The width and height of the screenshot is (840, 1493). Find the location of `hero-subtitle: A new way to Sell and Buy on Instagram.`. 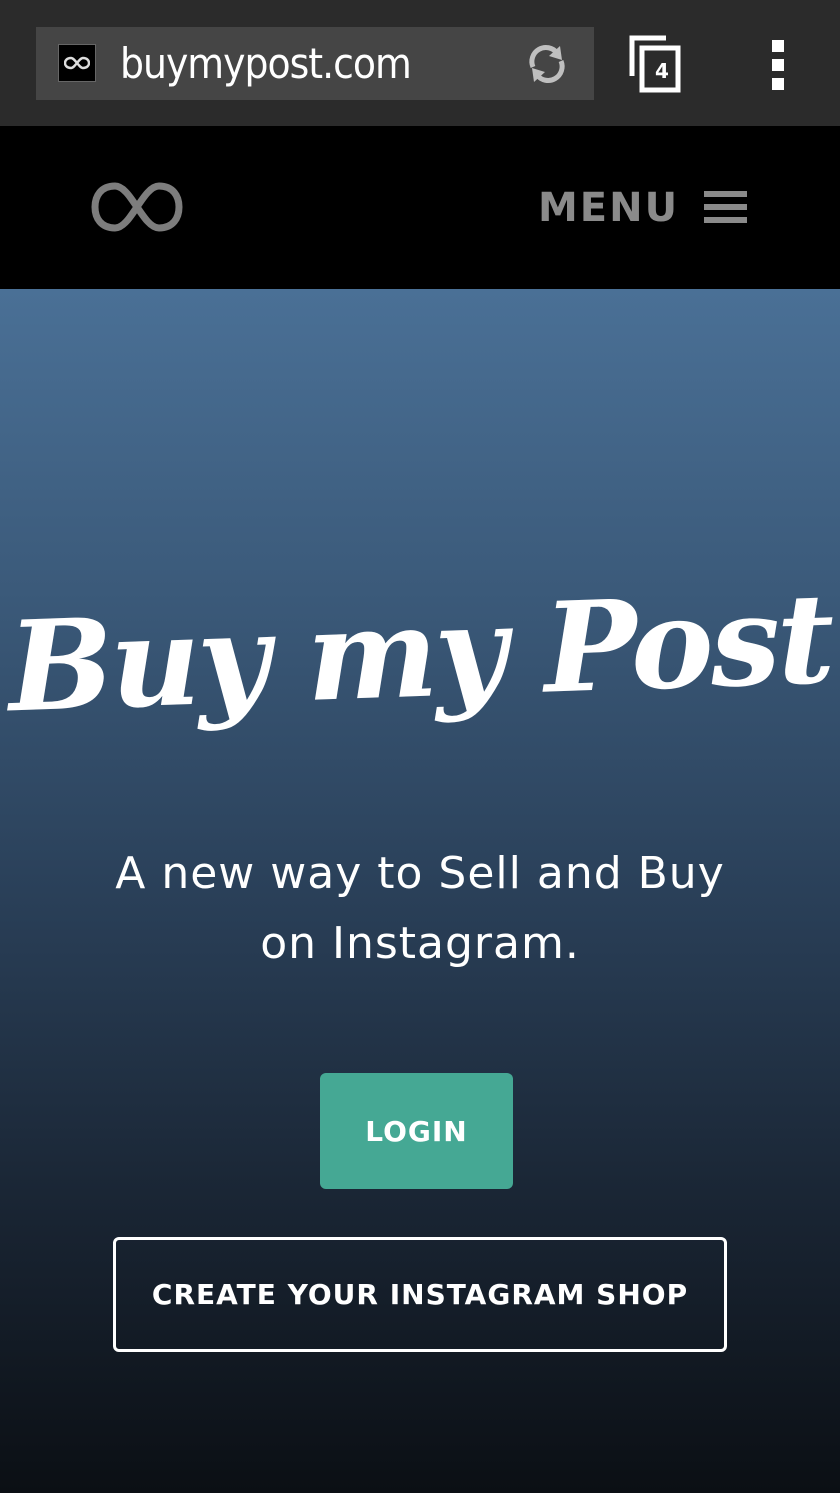

hero-subtitle: A new way to Sell and Buy on Instagram. is located at coordinates (420, 908).